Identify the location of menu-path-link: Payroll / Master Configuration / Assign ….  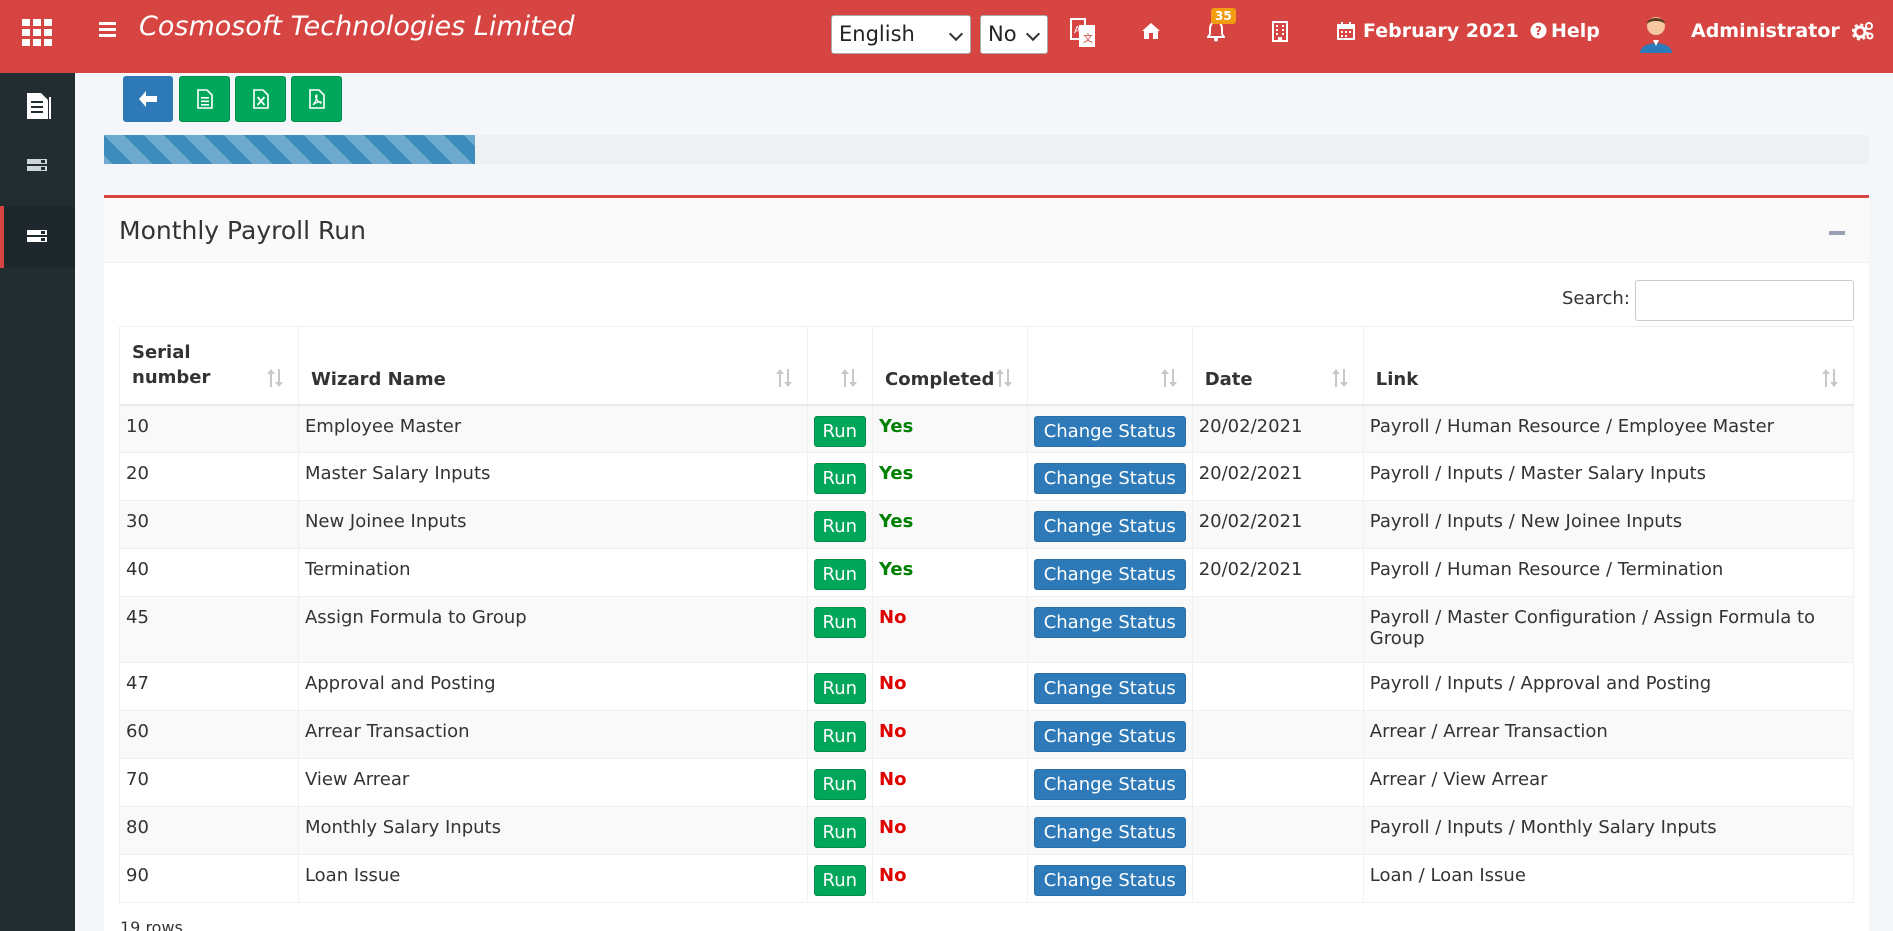
(1592, 628).